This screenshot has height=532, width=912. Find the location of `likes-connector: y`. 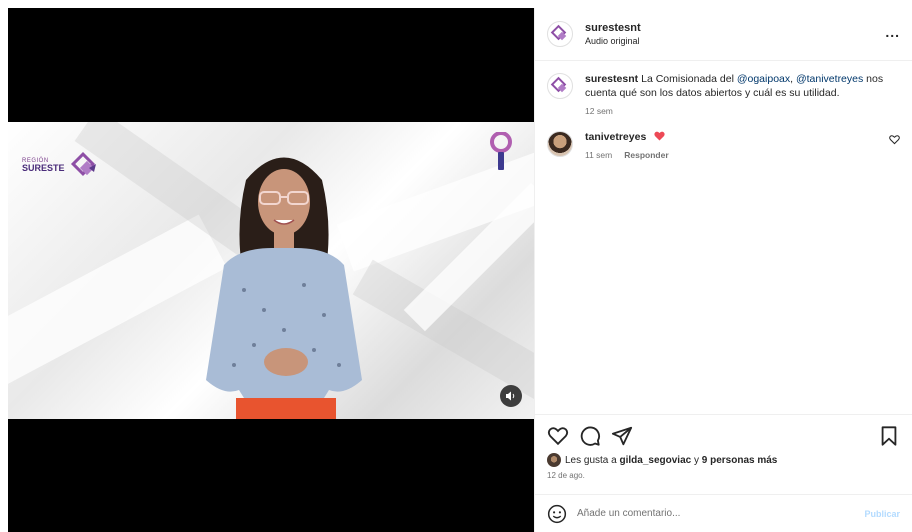

likes-connector: y is located at coordinates (696, 460).